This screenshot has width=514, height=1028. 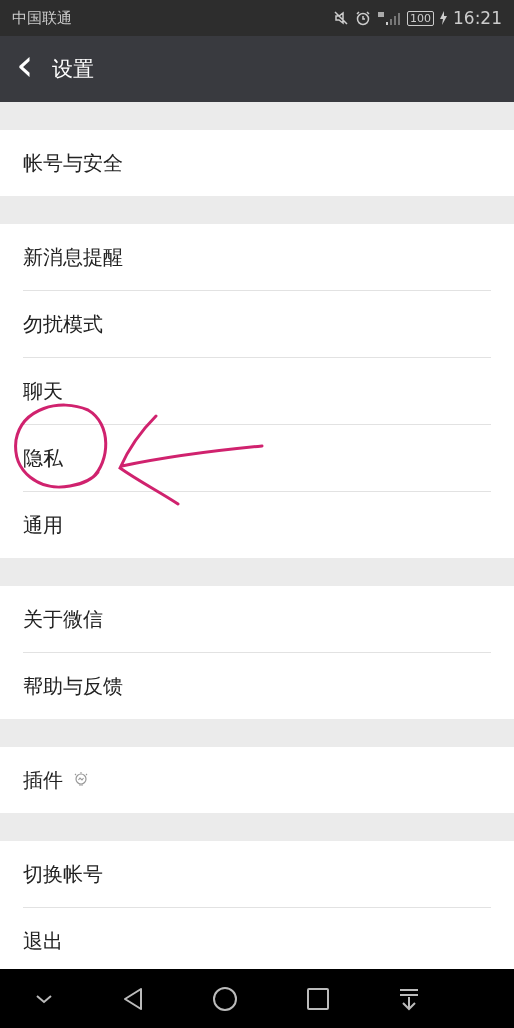 What do you see at coordinates (72, 69) in the screenshot?
I see `page-title: 设置` at bounding box center [72, 69].